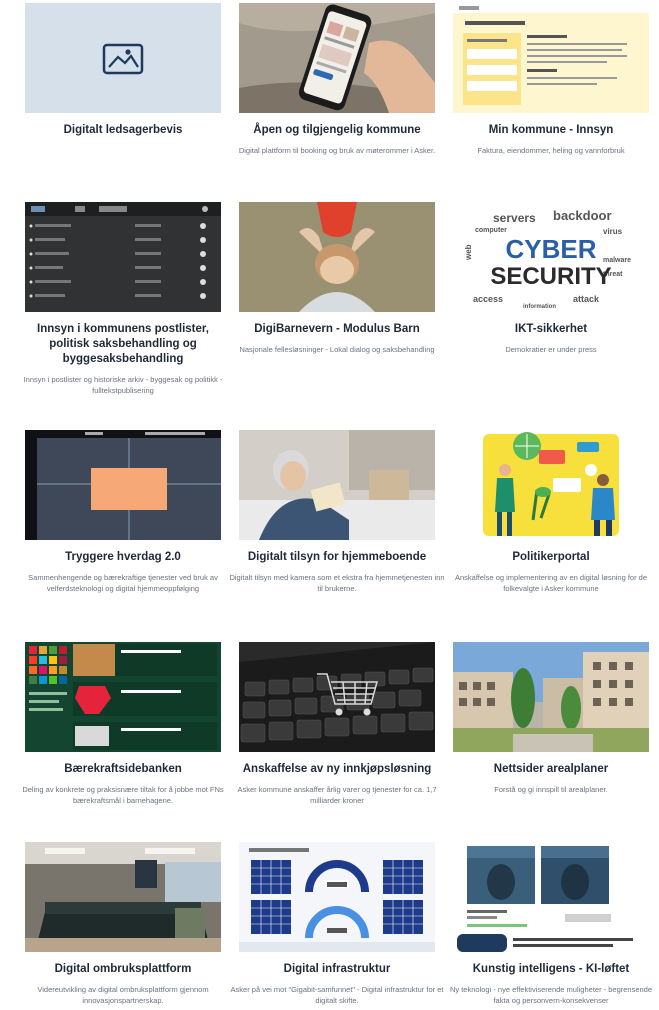  I want to click on card-title: Digital ombruksplattform, so click(123, 969).